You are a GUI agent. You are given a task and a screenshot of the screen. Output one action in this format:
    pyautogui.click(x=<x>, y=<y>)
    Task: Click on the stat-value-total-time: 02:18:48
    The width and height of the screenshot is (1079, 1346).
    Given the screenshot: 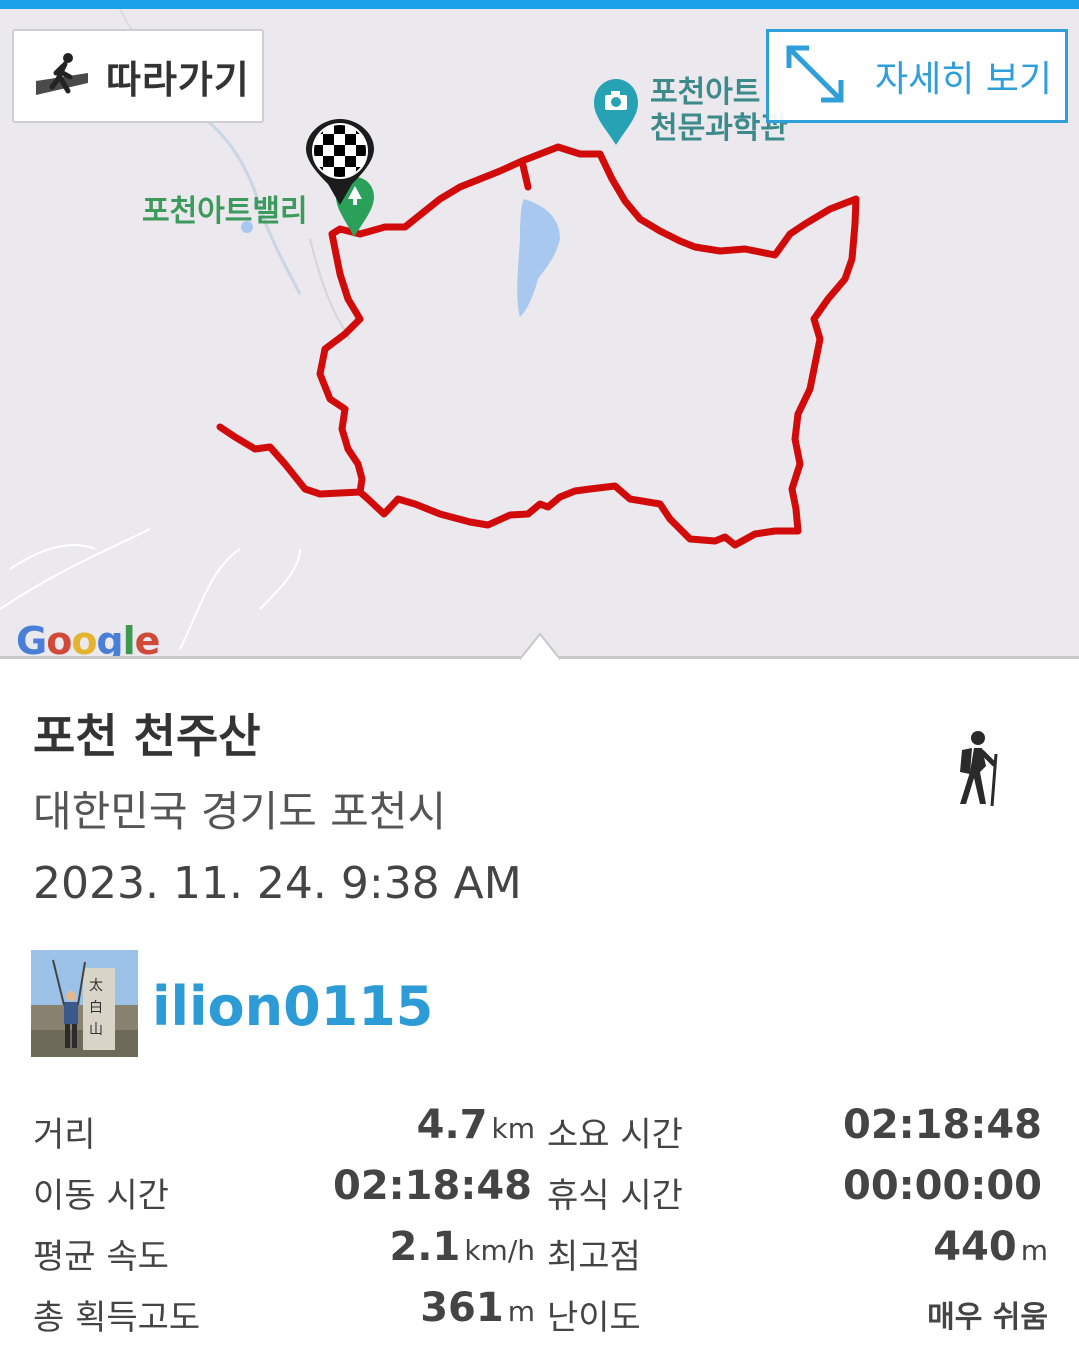 What is the action you would take?
    pyautogui.click(x=942, y=1125)
    